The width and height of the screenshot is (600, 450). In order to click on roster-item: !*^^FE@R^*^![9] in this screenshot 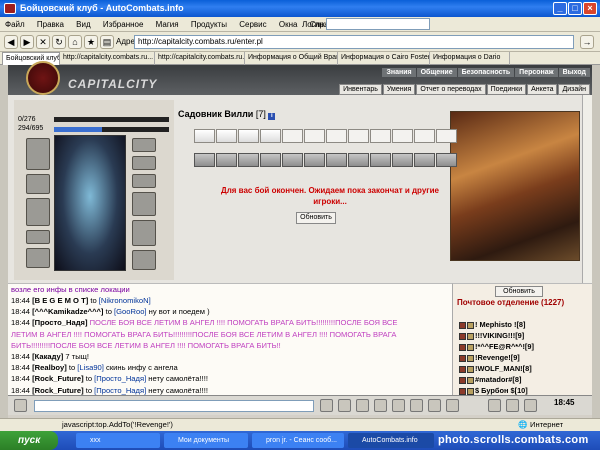, I will do `click(496, 346)`.